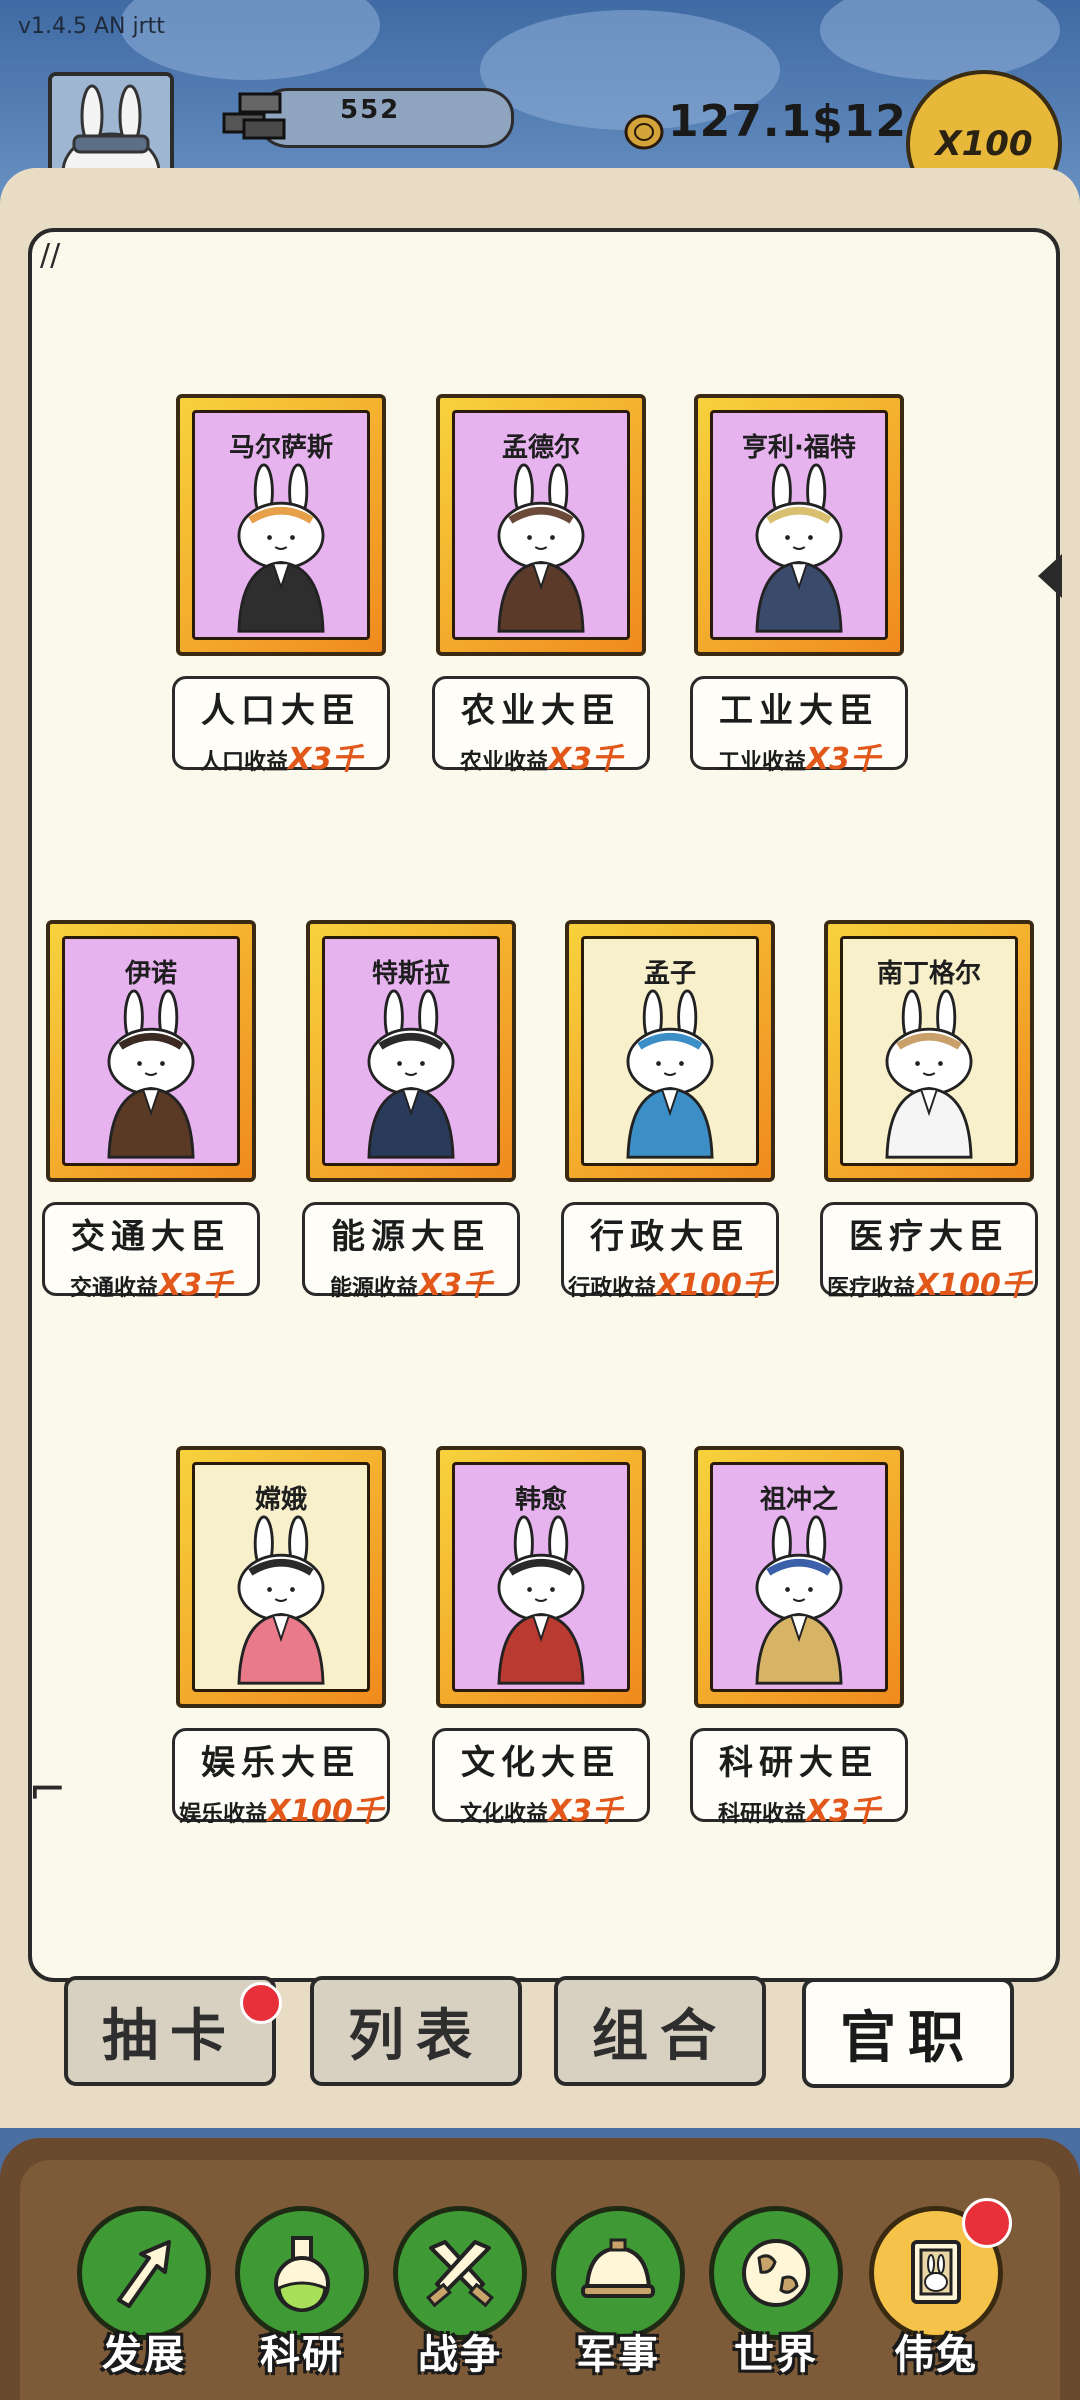 The height and width of the screenshot is (2400, 1080). Describe the element at coordinates (799, 1763) in the screenshot. I see `minister-title: 科研大臣` at that location.